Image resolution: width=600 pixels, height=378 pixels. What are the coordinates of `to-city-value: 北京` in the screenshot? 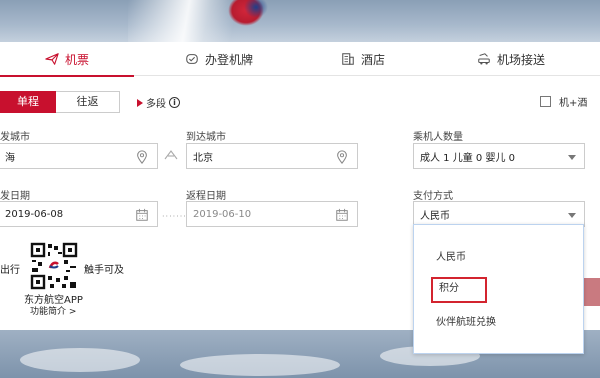 It's located at (203, 158).